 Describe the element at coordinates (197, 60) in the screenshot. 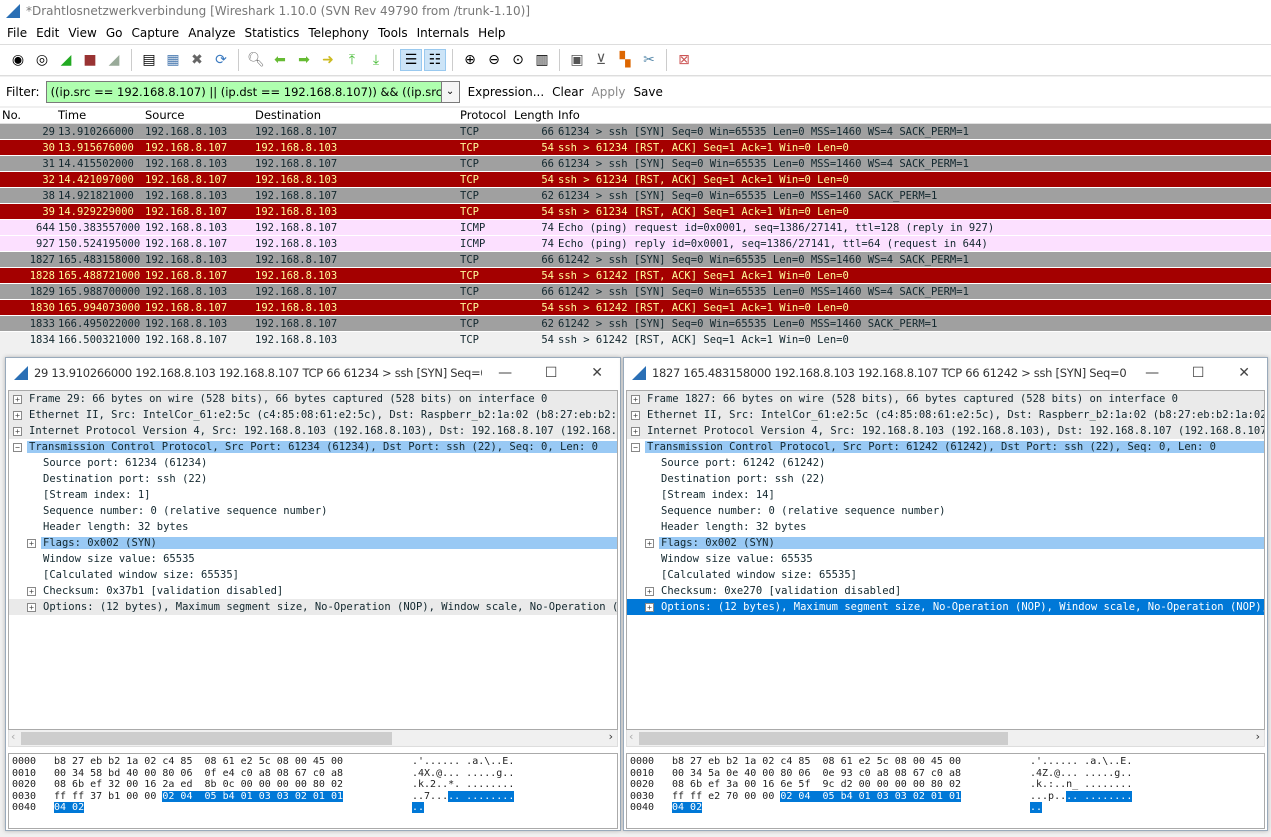

I see `close-button: ✖` at that location.